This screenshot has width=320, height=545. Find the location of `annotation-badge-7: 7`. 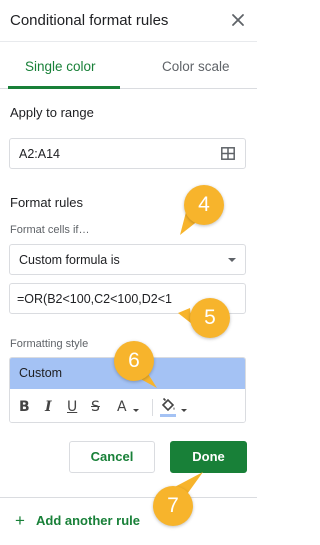

annotation-badge-7: 7 is located at coordinates (173, 506).